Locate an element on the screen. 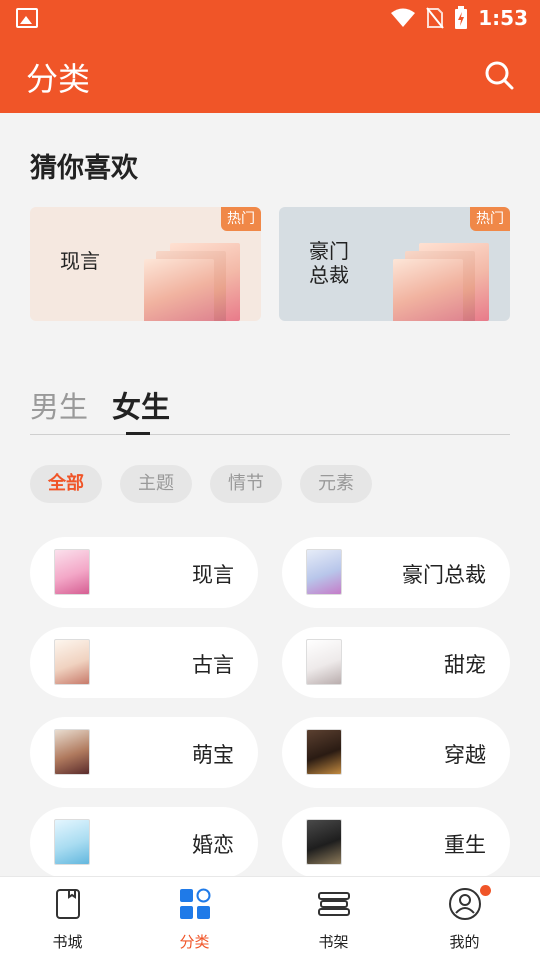 Image resolution: width=540 pixels, height=960 pixels. nav-item-category: 分类 is located at coordinates (194, 918).